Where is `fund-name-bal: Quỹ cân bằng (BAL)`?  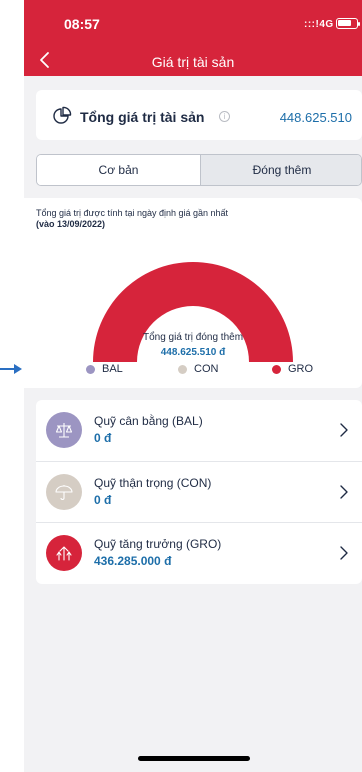 fund-name-bal: Quỹ cân bằng (BAL) is located at coordinates (148, 421).